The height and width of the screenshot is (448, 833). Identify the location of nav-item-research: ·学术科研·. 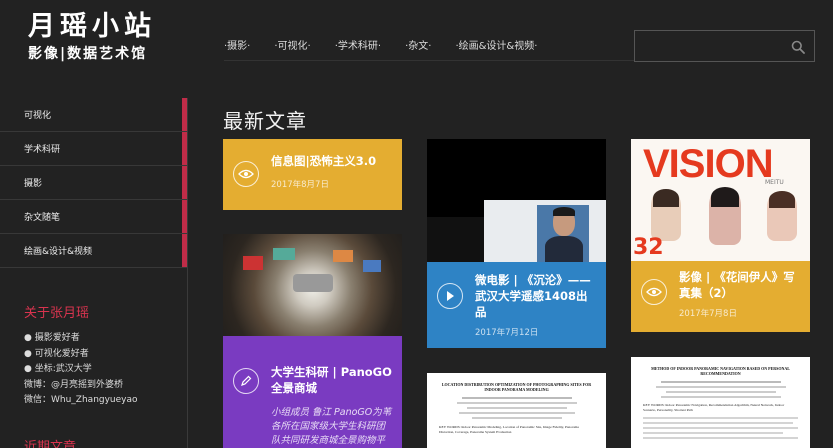
(358, 44).